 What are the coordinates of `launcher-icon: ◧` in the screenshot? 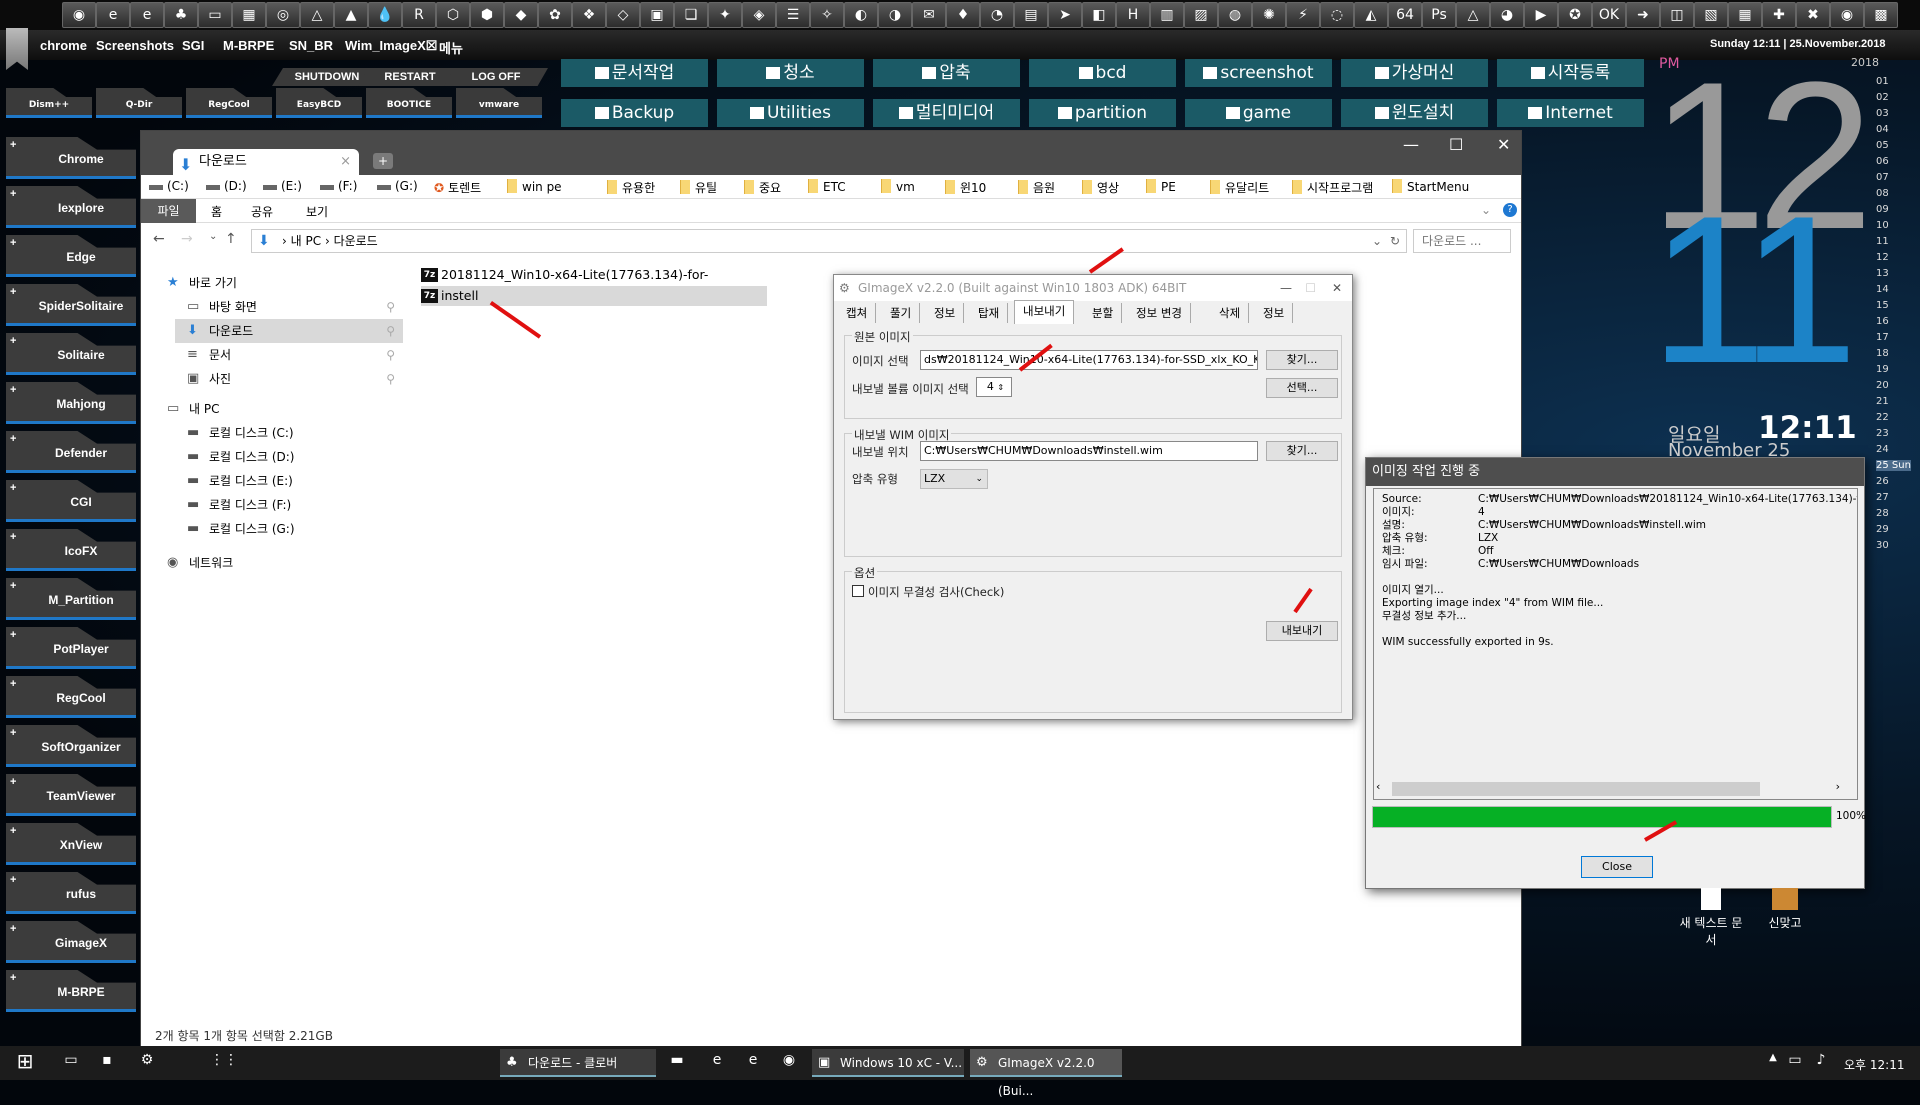 It's located at (1099, 15).